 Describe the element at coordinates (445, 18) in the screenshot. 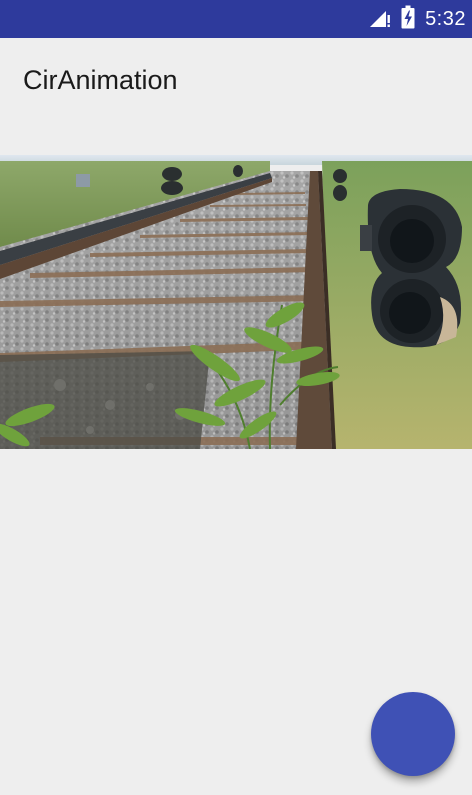

I see `status-time: 5:32` at that location.